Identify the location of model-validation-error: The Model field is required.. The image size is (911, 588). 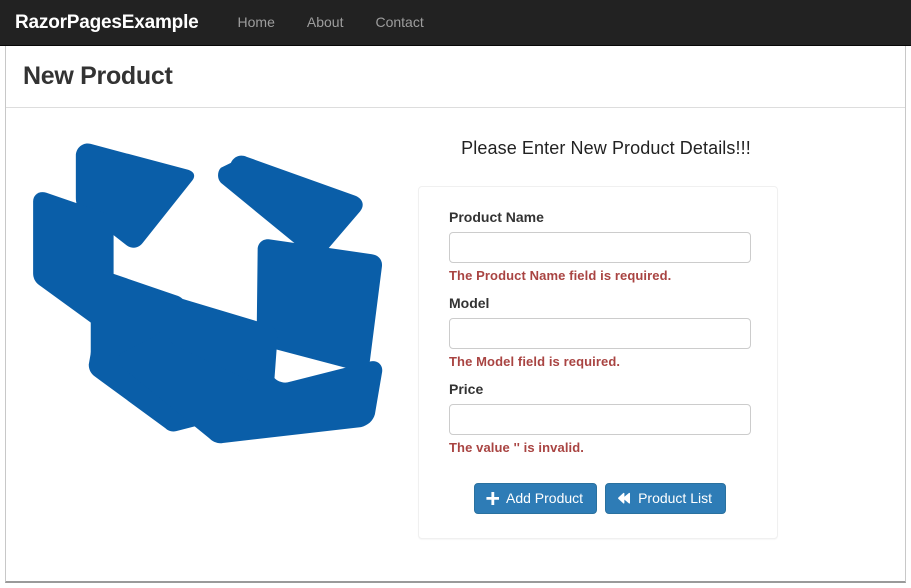
(535, 361).